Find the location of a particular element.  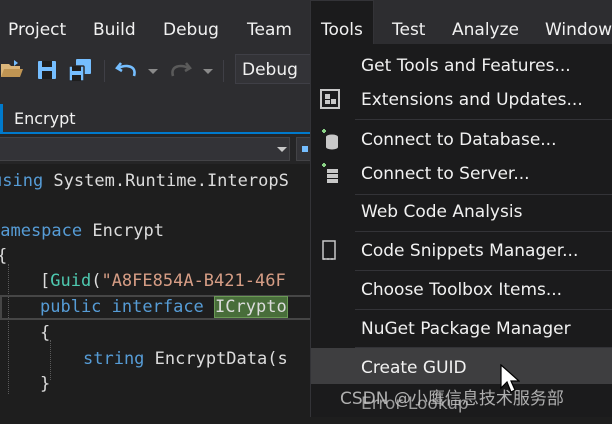

menu-build: Build is located at coordinates (114, 22).